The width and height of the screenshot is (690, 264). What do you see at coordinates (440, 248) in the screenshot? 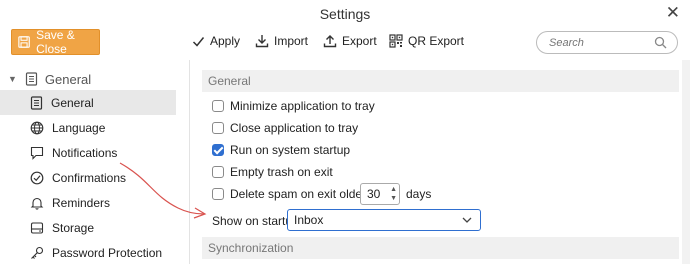
I see `section-header-synchronization: Synchronization` at bounding box center [440, 248].